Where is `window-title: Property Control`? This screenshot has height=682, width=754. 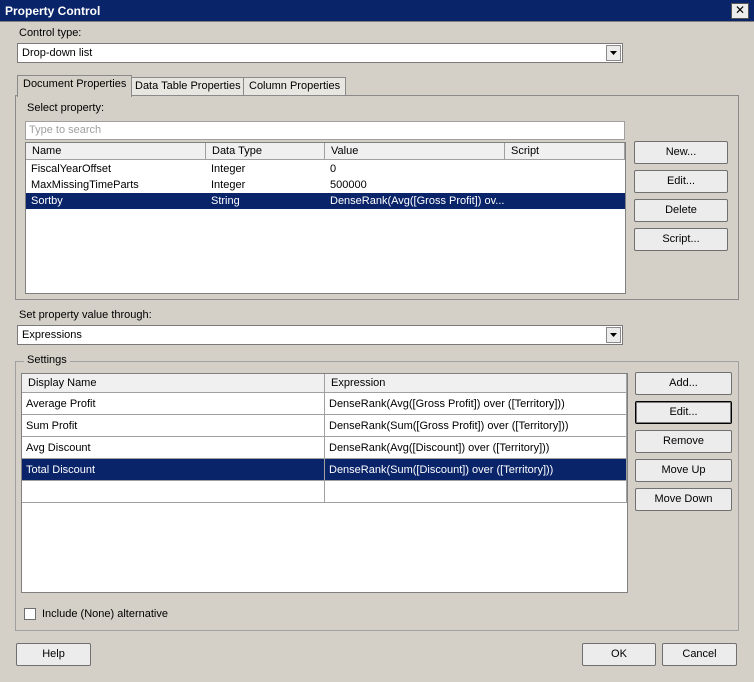
window-title: Property Control is located at coordinates (53, 11).